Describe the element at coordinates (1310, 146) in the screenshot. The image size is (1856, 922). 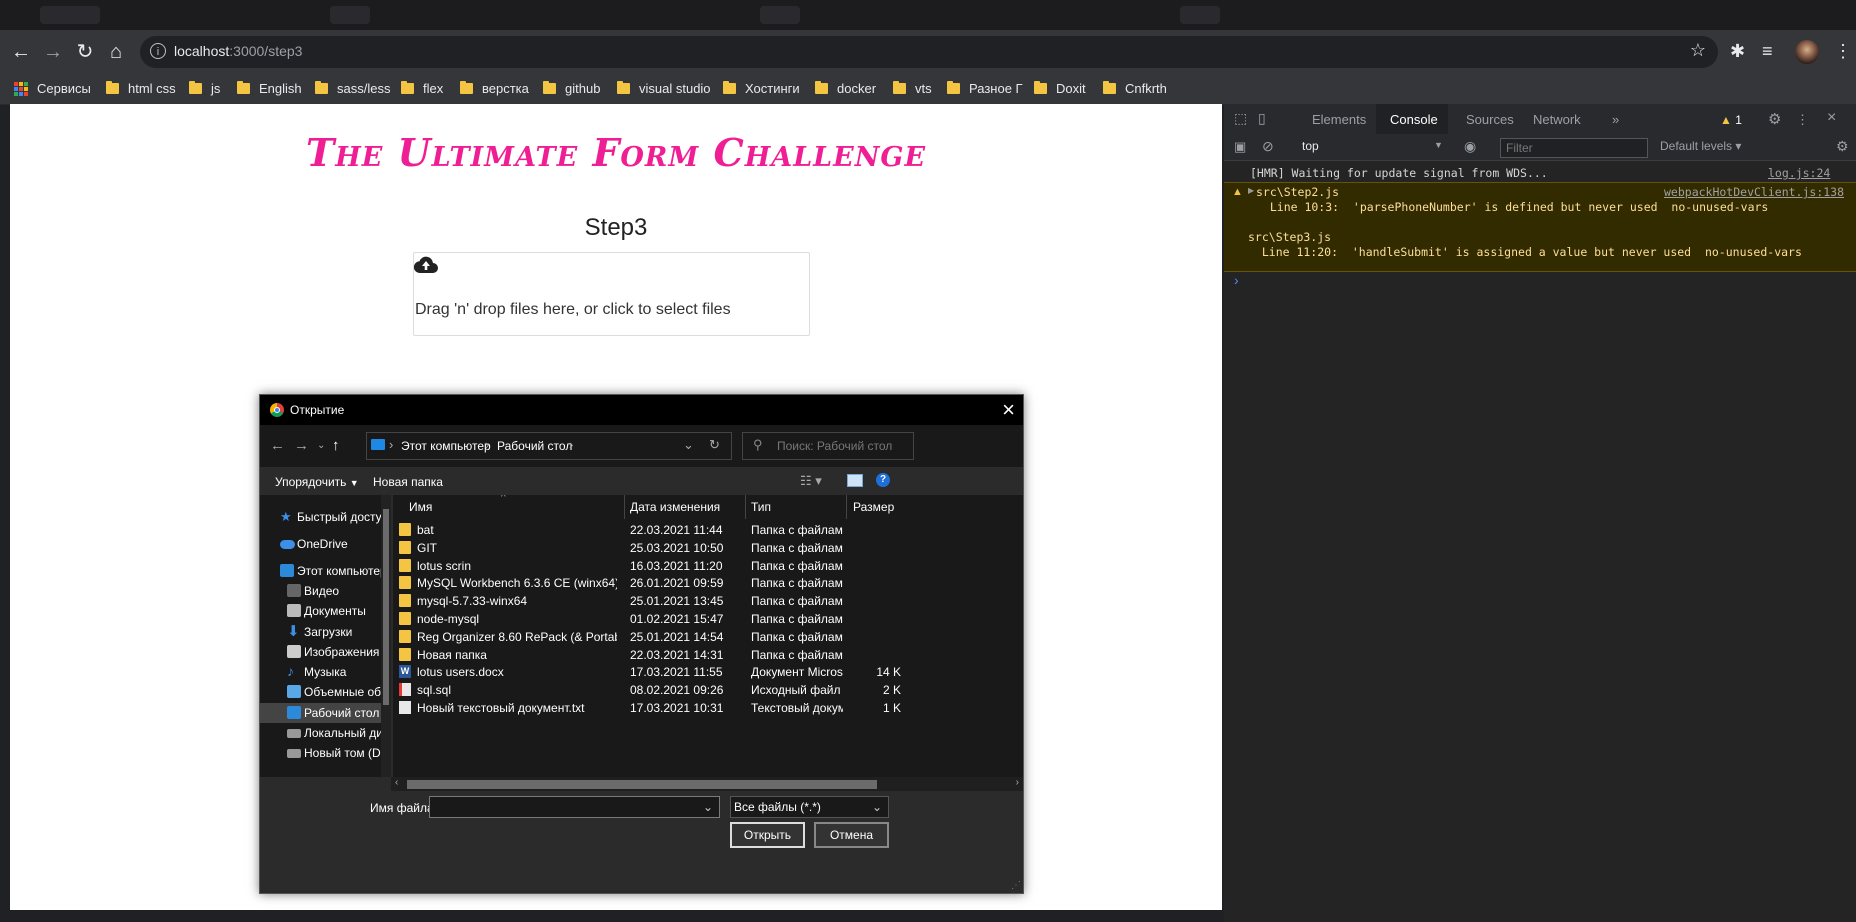
I see `context-select: top` at that location.